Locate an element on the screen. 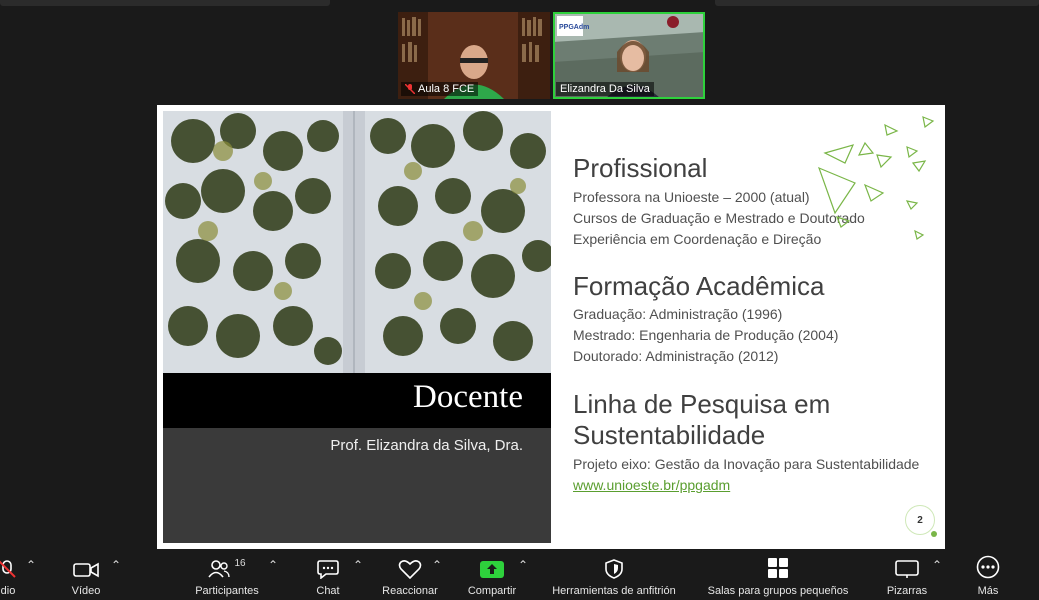 Image resolution: width=1039 pixels, height=600 pixels. slide-number-text: 2 is located at coordinates (920, 520).